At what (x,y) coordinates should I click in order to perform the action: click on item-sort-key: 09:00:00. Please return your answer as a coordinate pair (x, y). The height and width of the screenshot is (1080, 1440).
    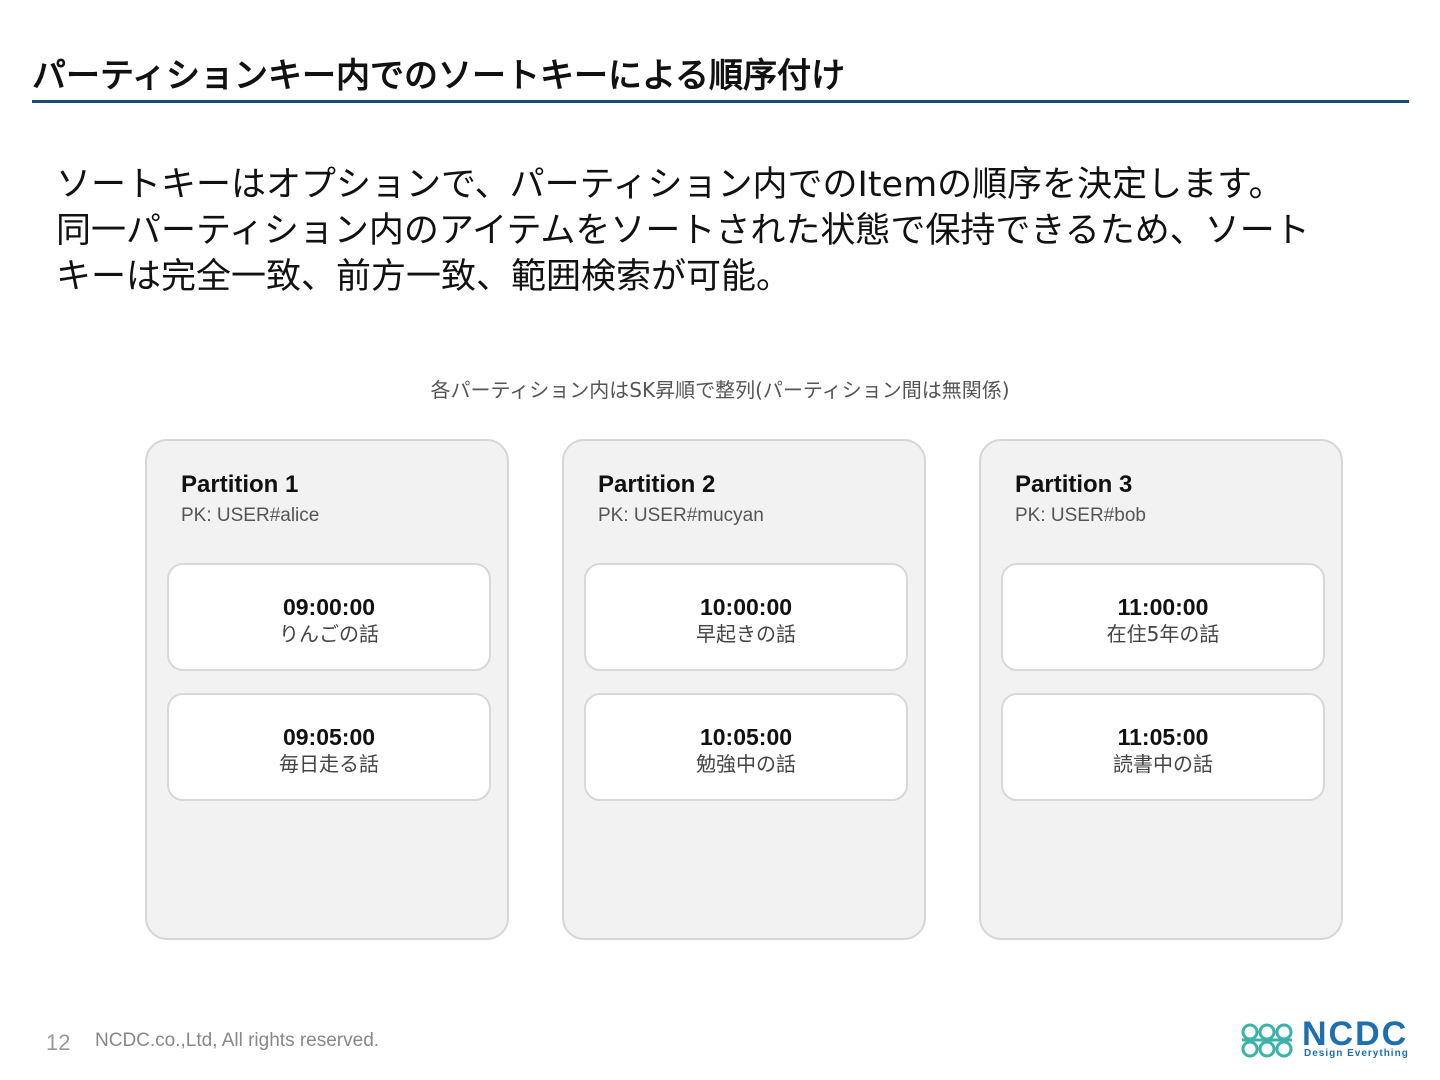
    Looking at the image, I should click on (329, 607).